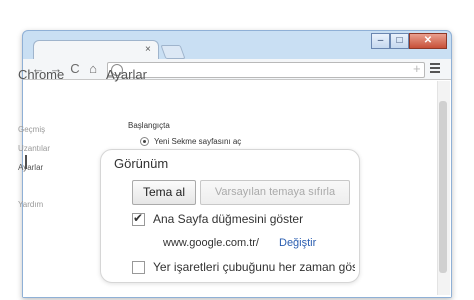 This screenshot has height=300, width=474. I want to click on startup-newtab-radio, so click(144, 141).